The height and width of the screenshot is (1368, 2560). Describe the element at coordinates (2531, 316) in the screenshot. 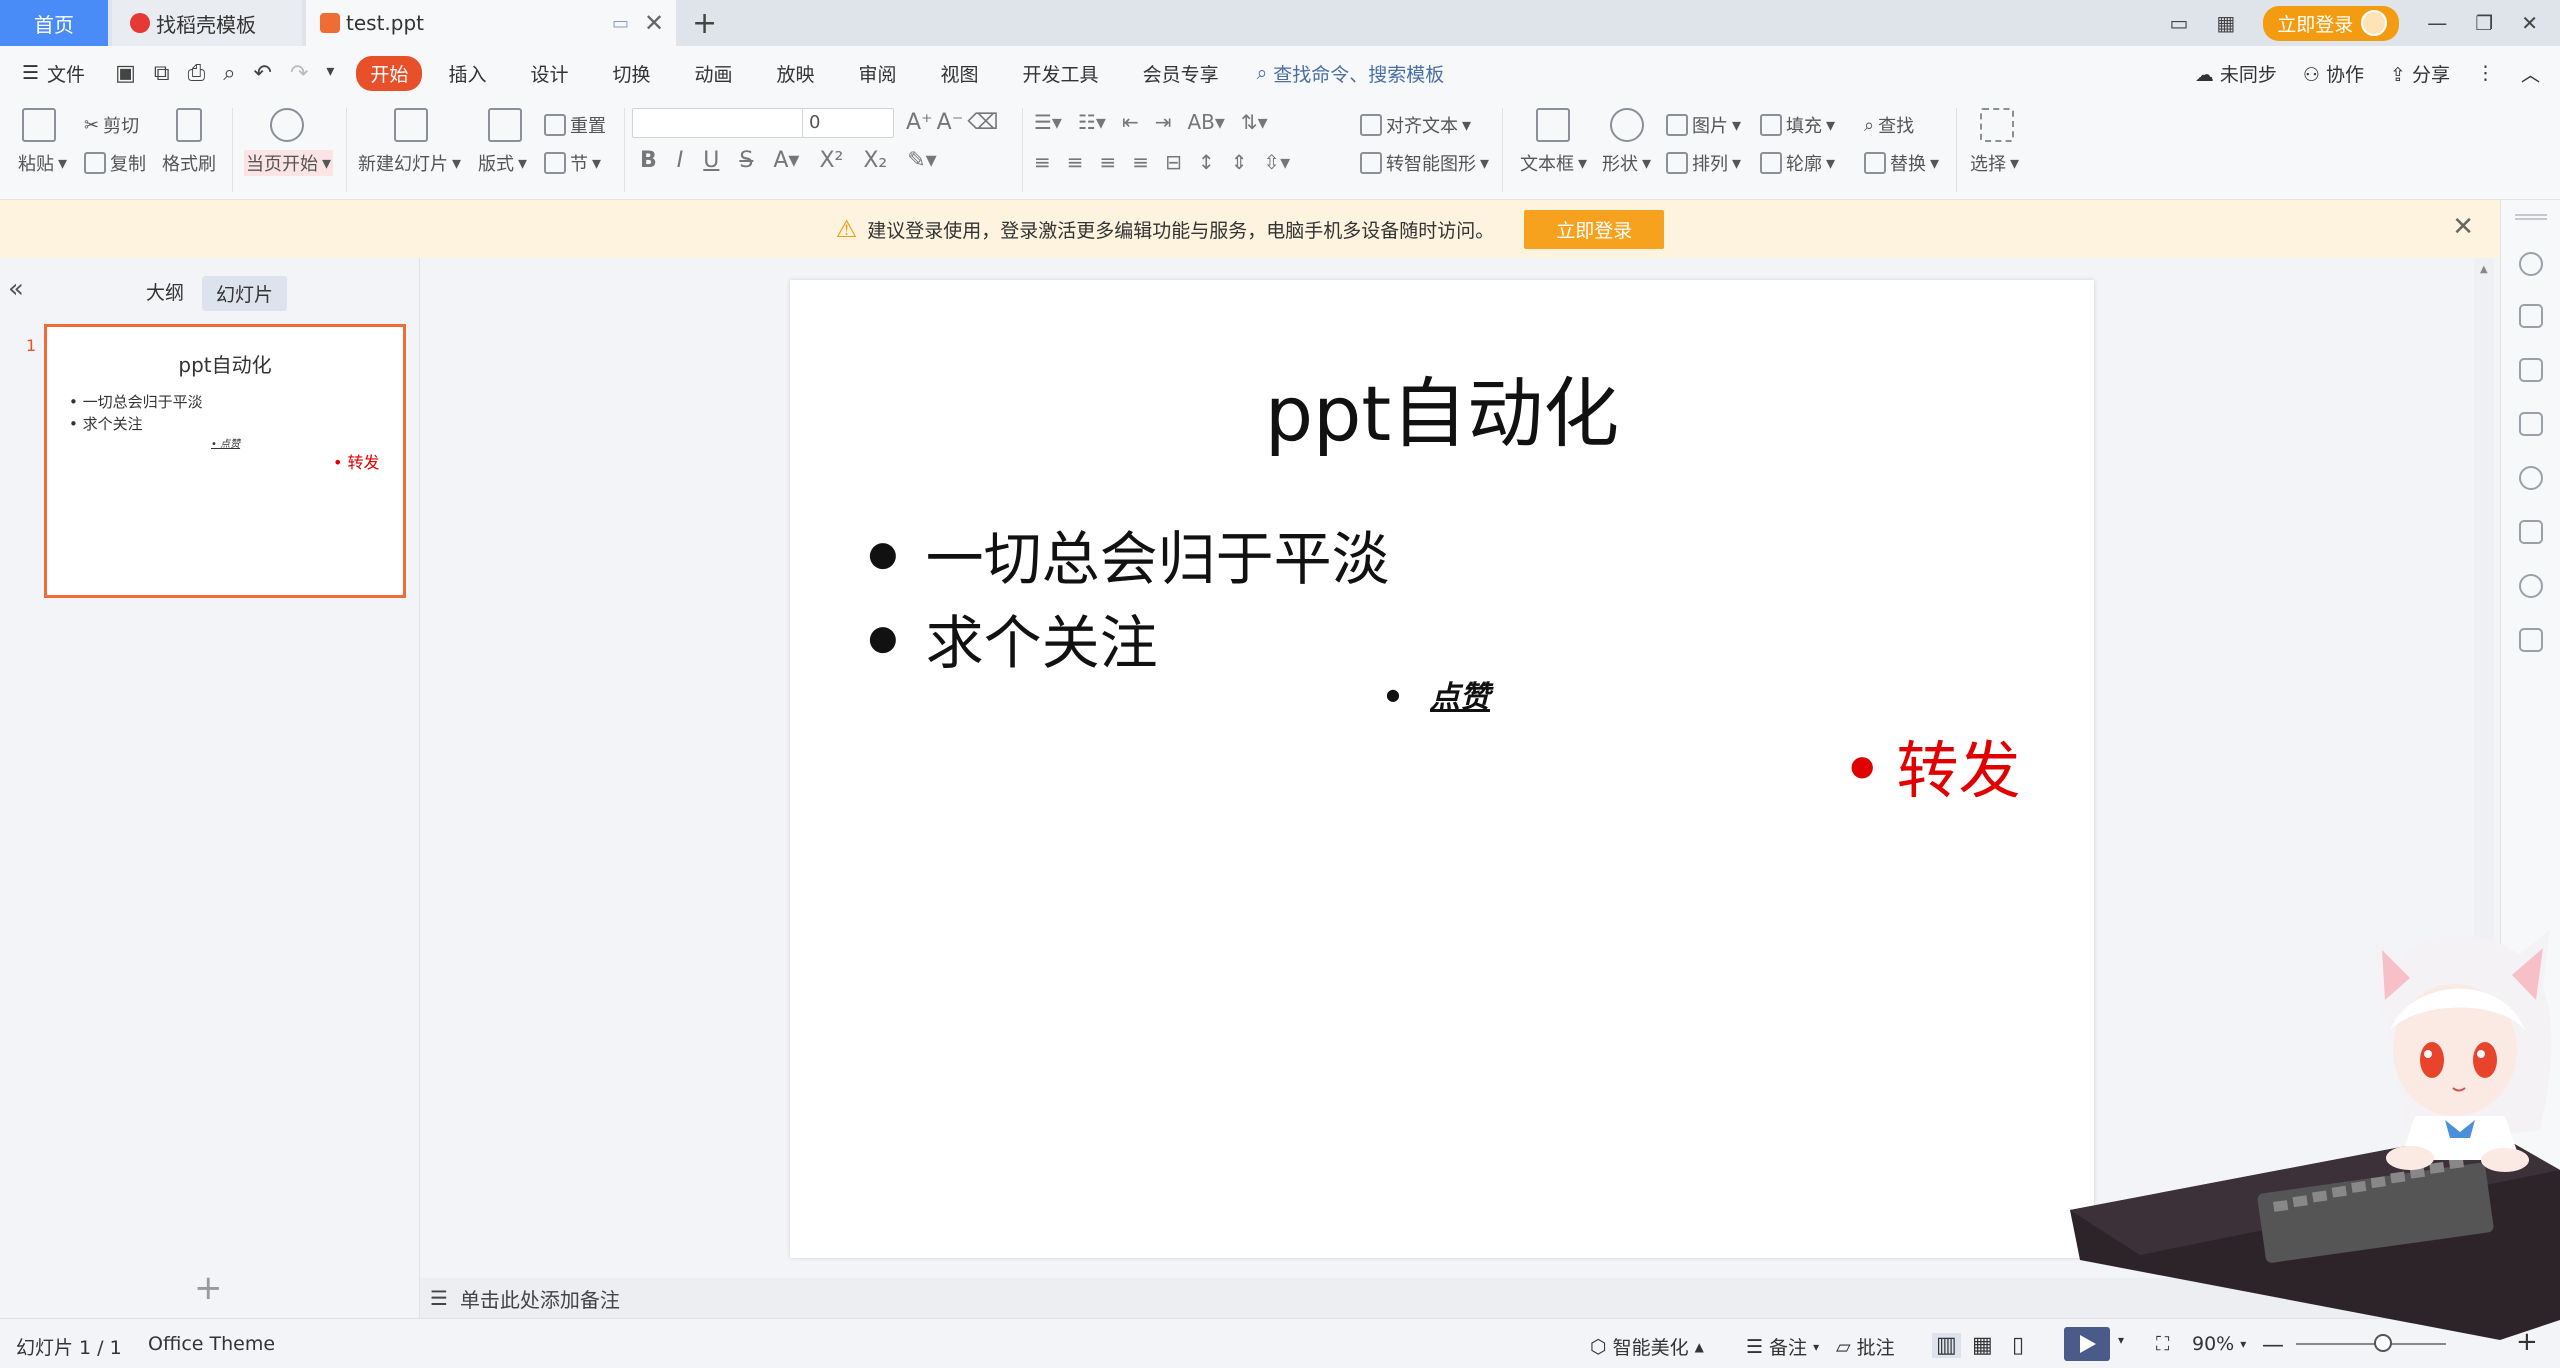

I see `adjust-icon` at that location.